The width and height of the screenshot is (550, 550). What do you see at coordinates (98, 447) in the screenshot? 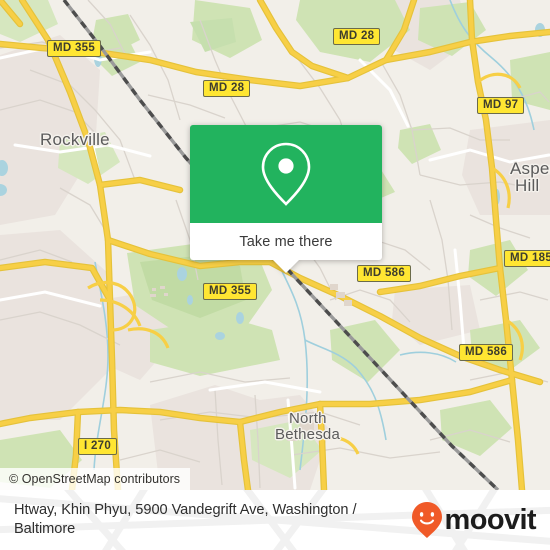
I see `road-shield-i-270: I 270` at bounding box center [98, 447].